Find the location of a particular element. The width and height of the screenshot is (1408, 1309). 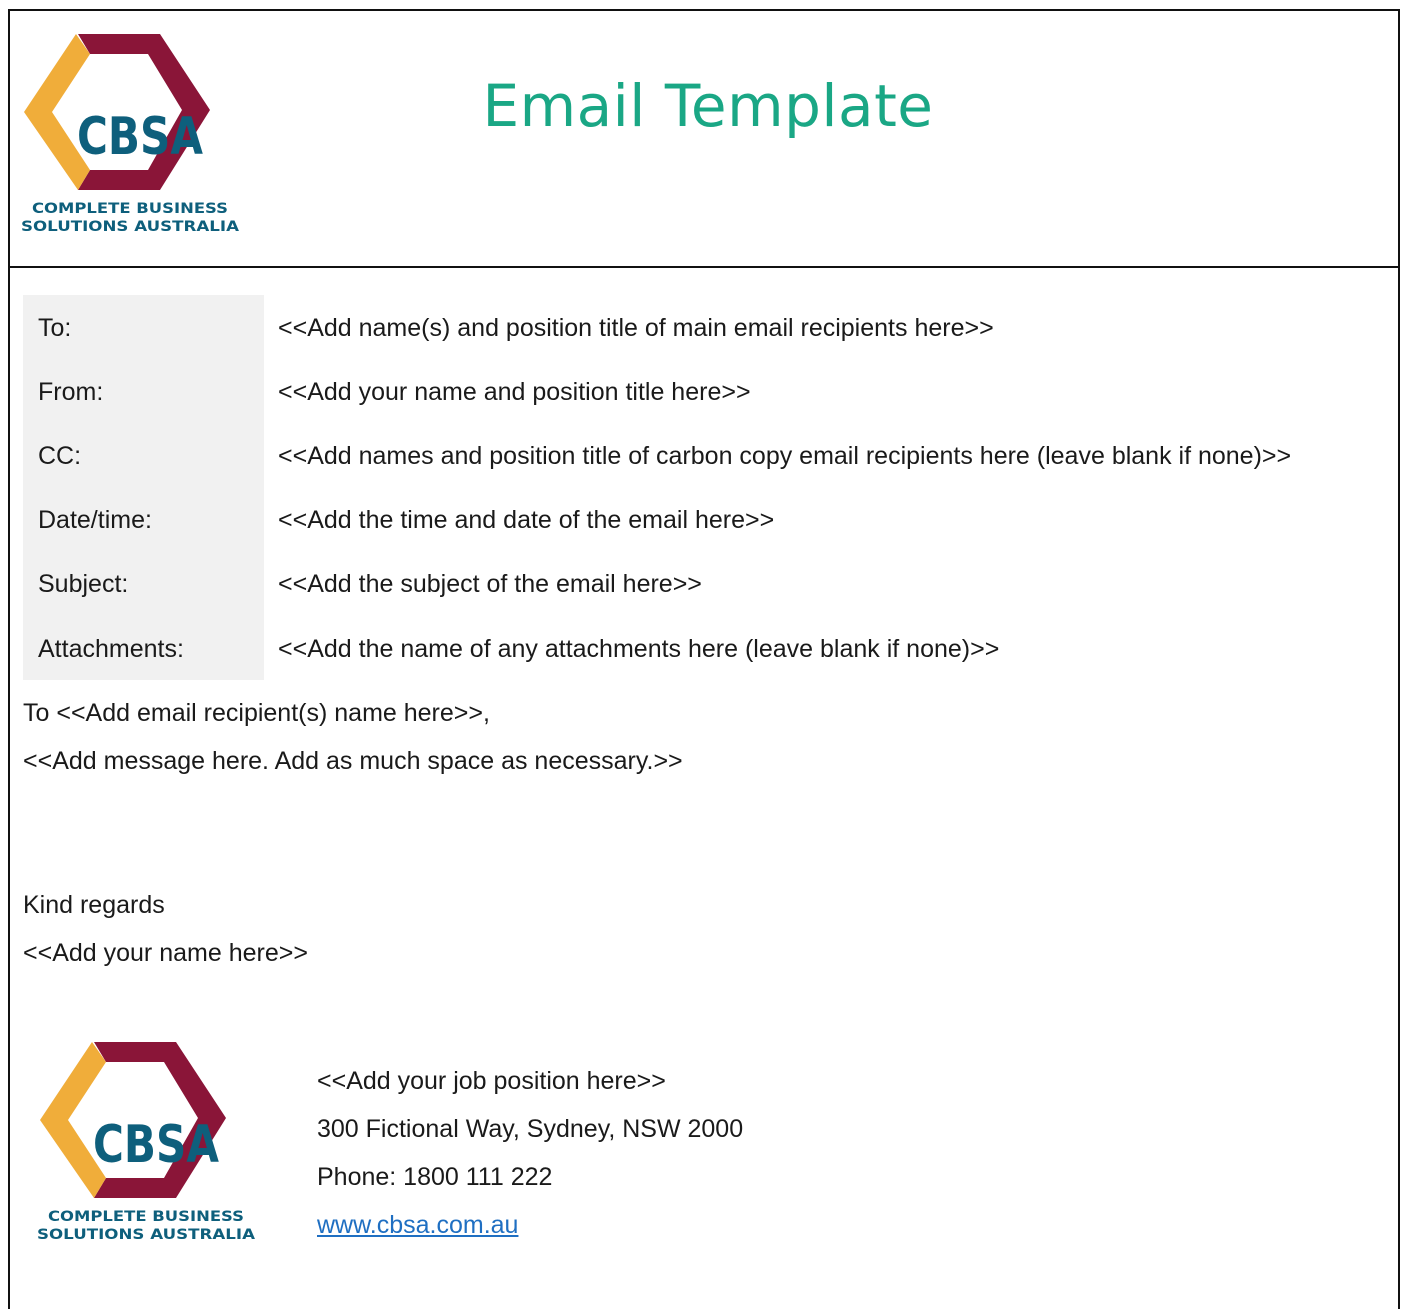

closing-line: Kind regards is located at coordinates (94, 905).